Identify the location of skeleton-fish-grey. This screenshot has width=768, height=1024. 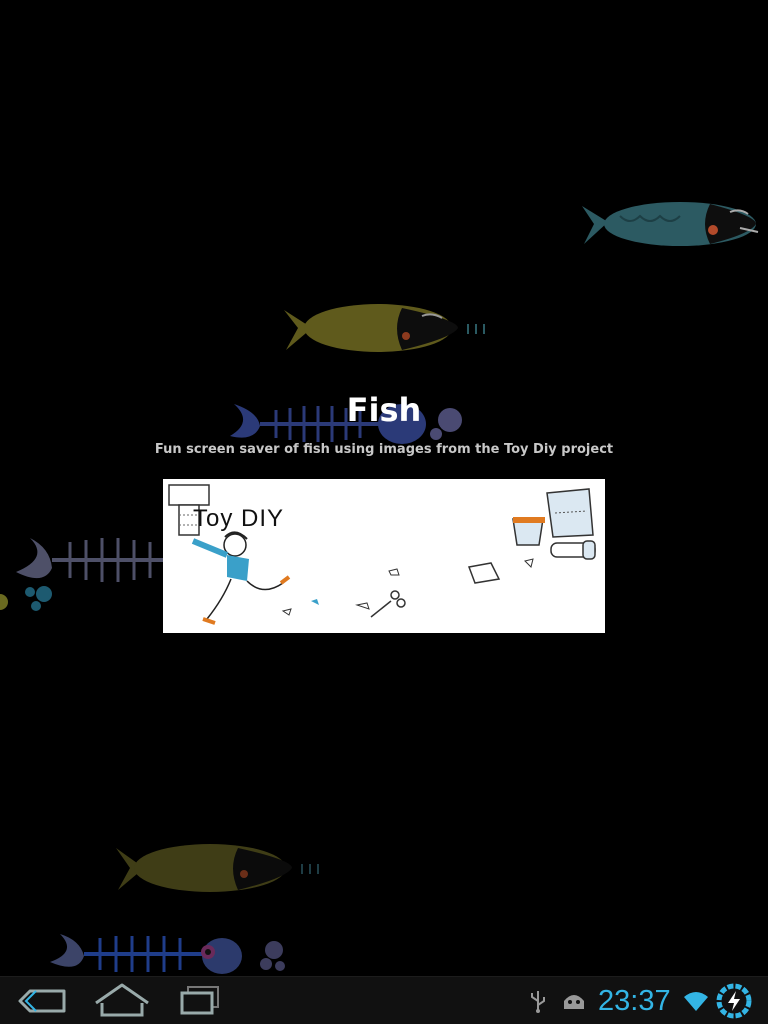
(85, 574).